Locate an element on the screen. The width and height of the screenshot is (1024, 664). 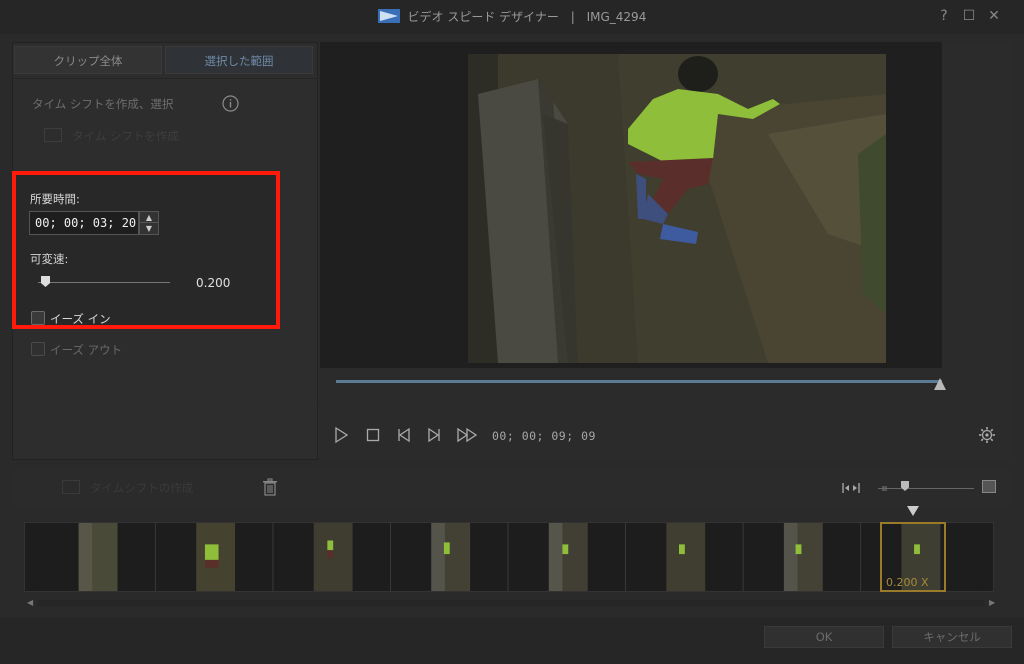
timeshift-section is located at coordinates (166, 121).